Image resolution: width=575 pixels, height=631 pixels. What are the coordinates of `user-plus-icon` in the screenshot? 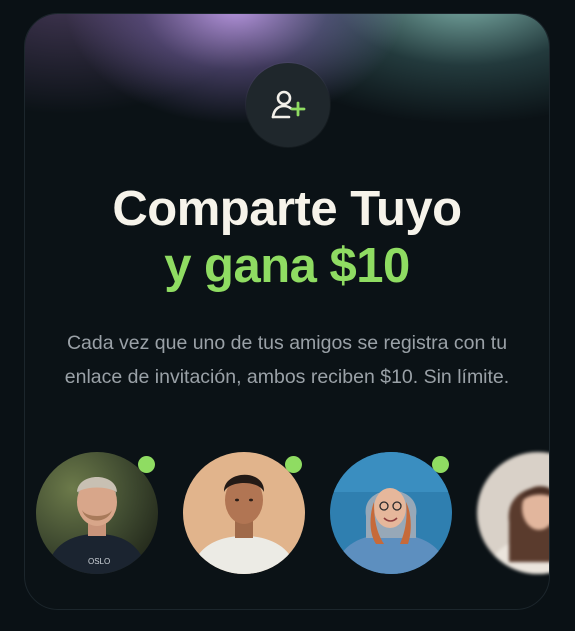 It's located at (288, 104).